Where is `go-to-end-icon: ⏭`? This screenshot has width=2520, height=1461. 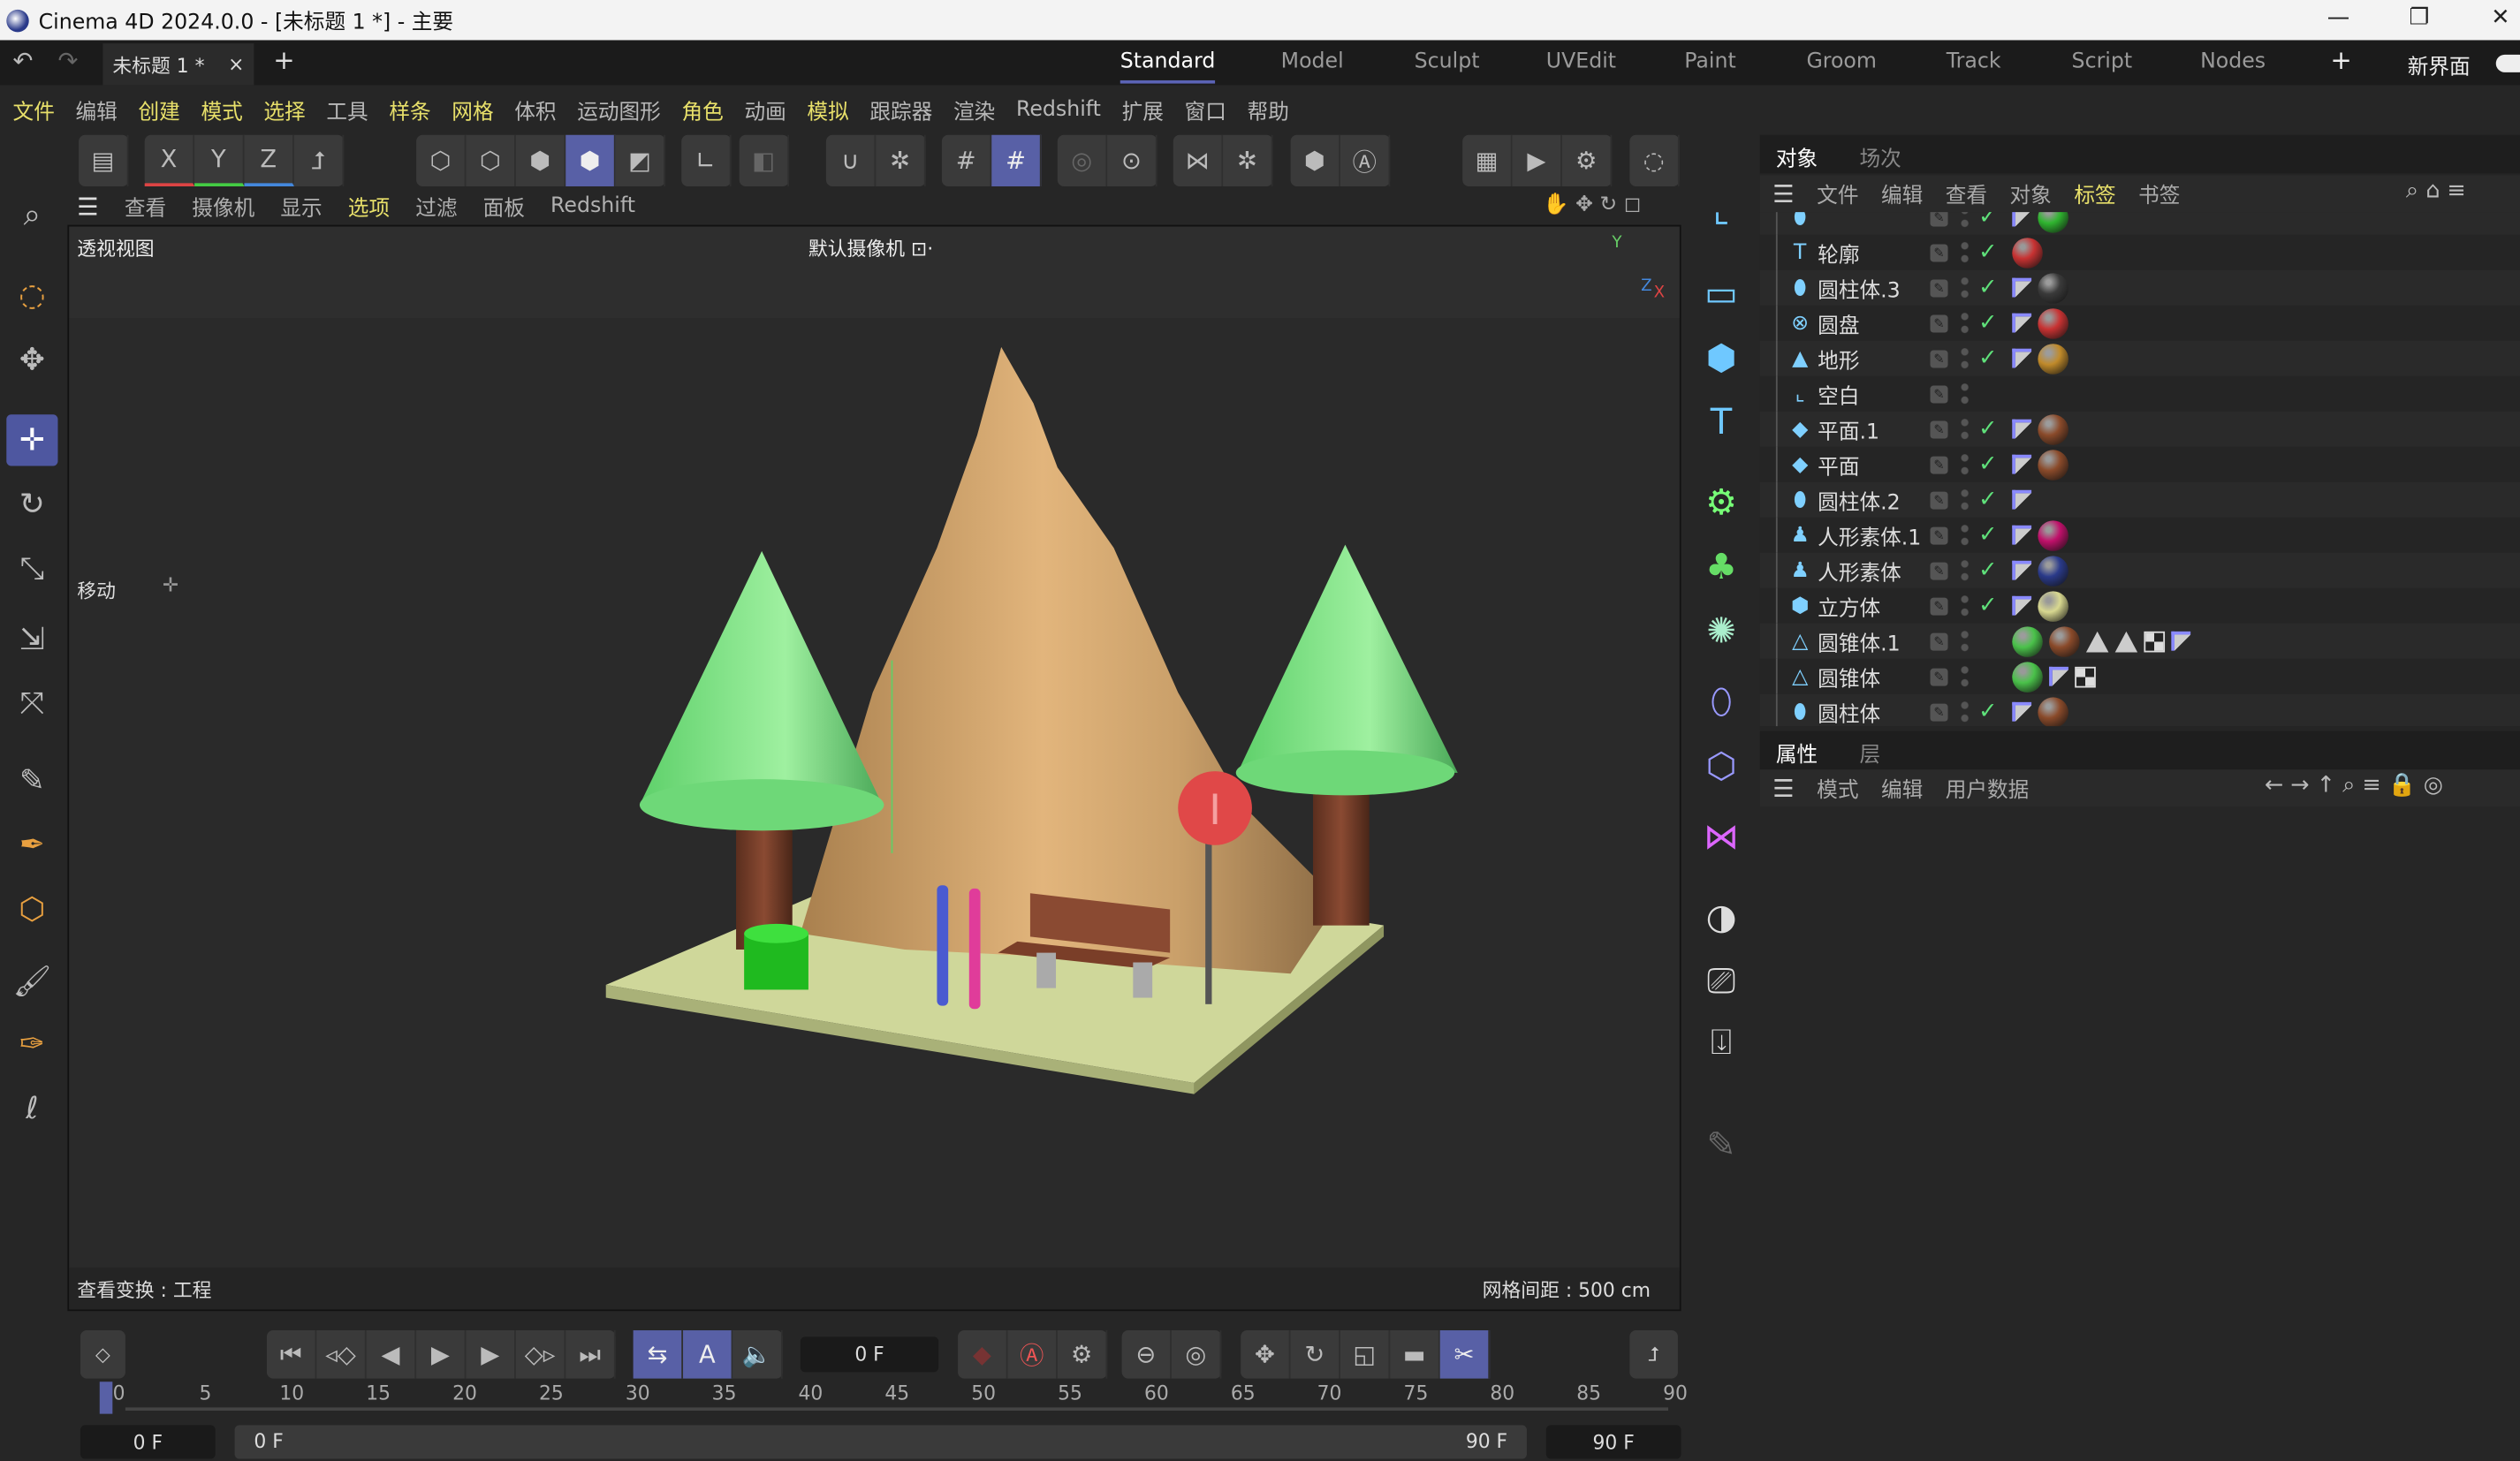
go-to-end-icon: ⏭ is located at coordinates (590, 1354).